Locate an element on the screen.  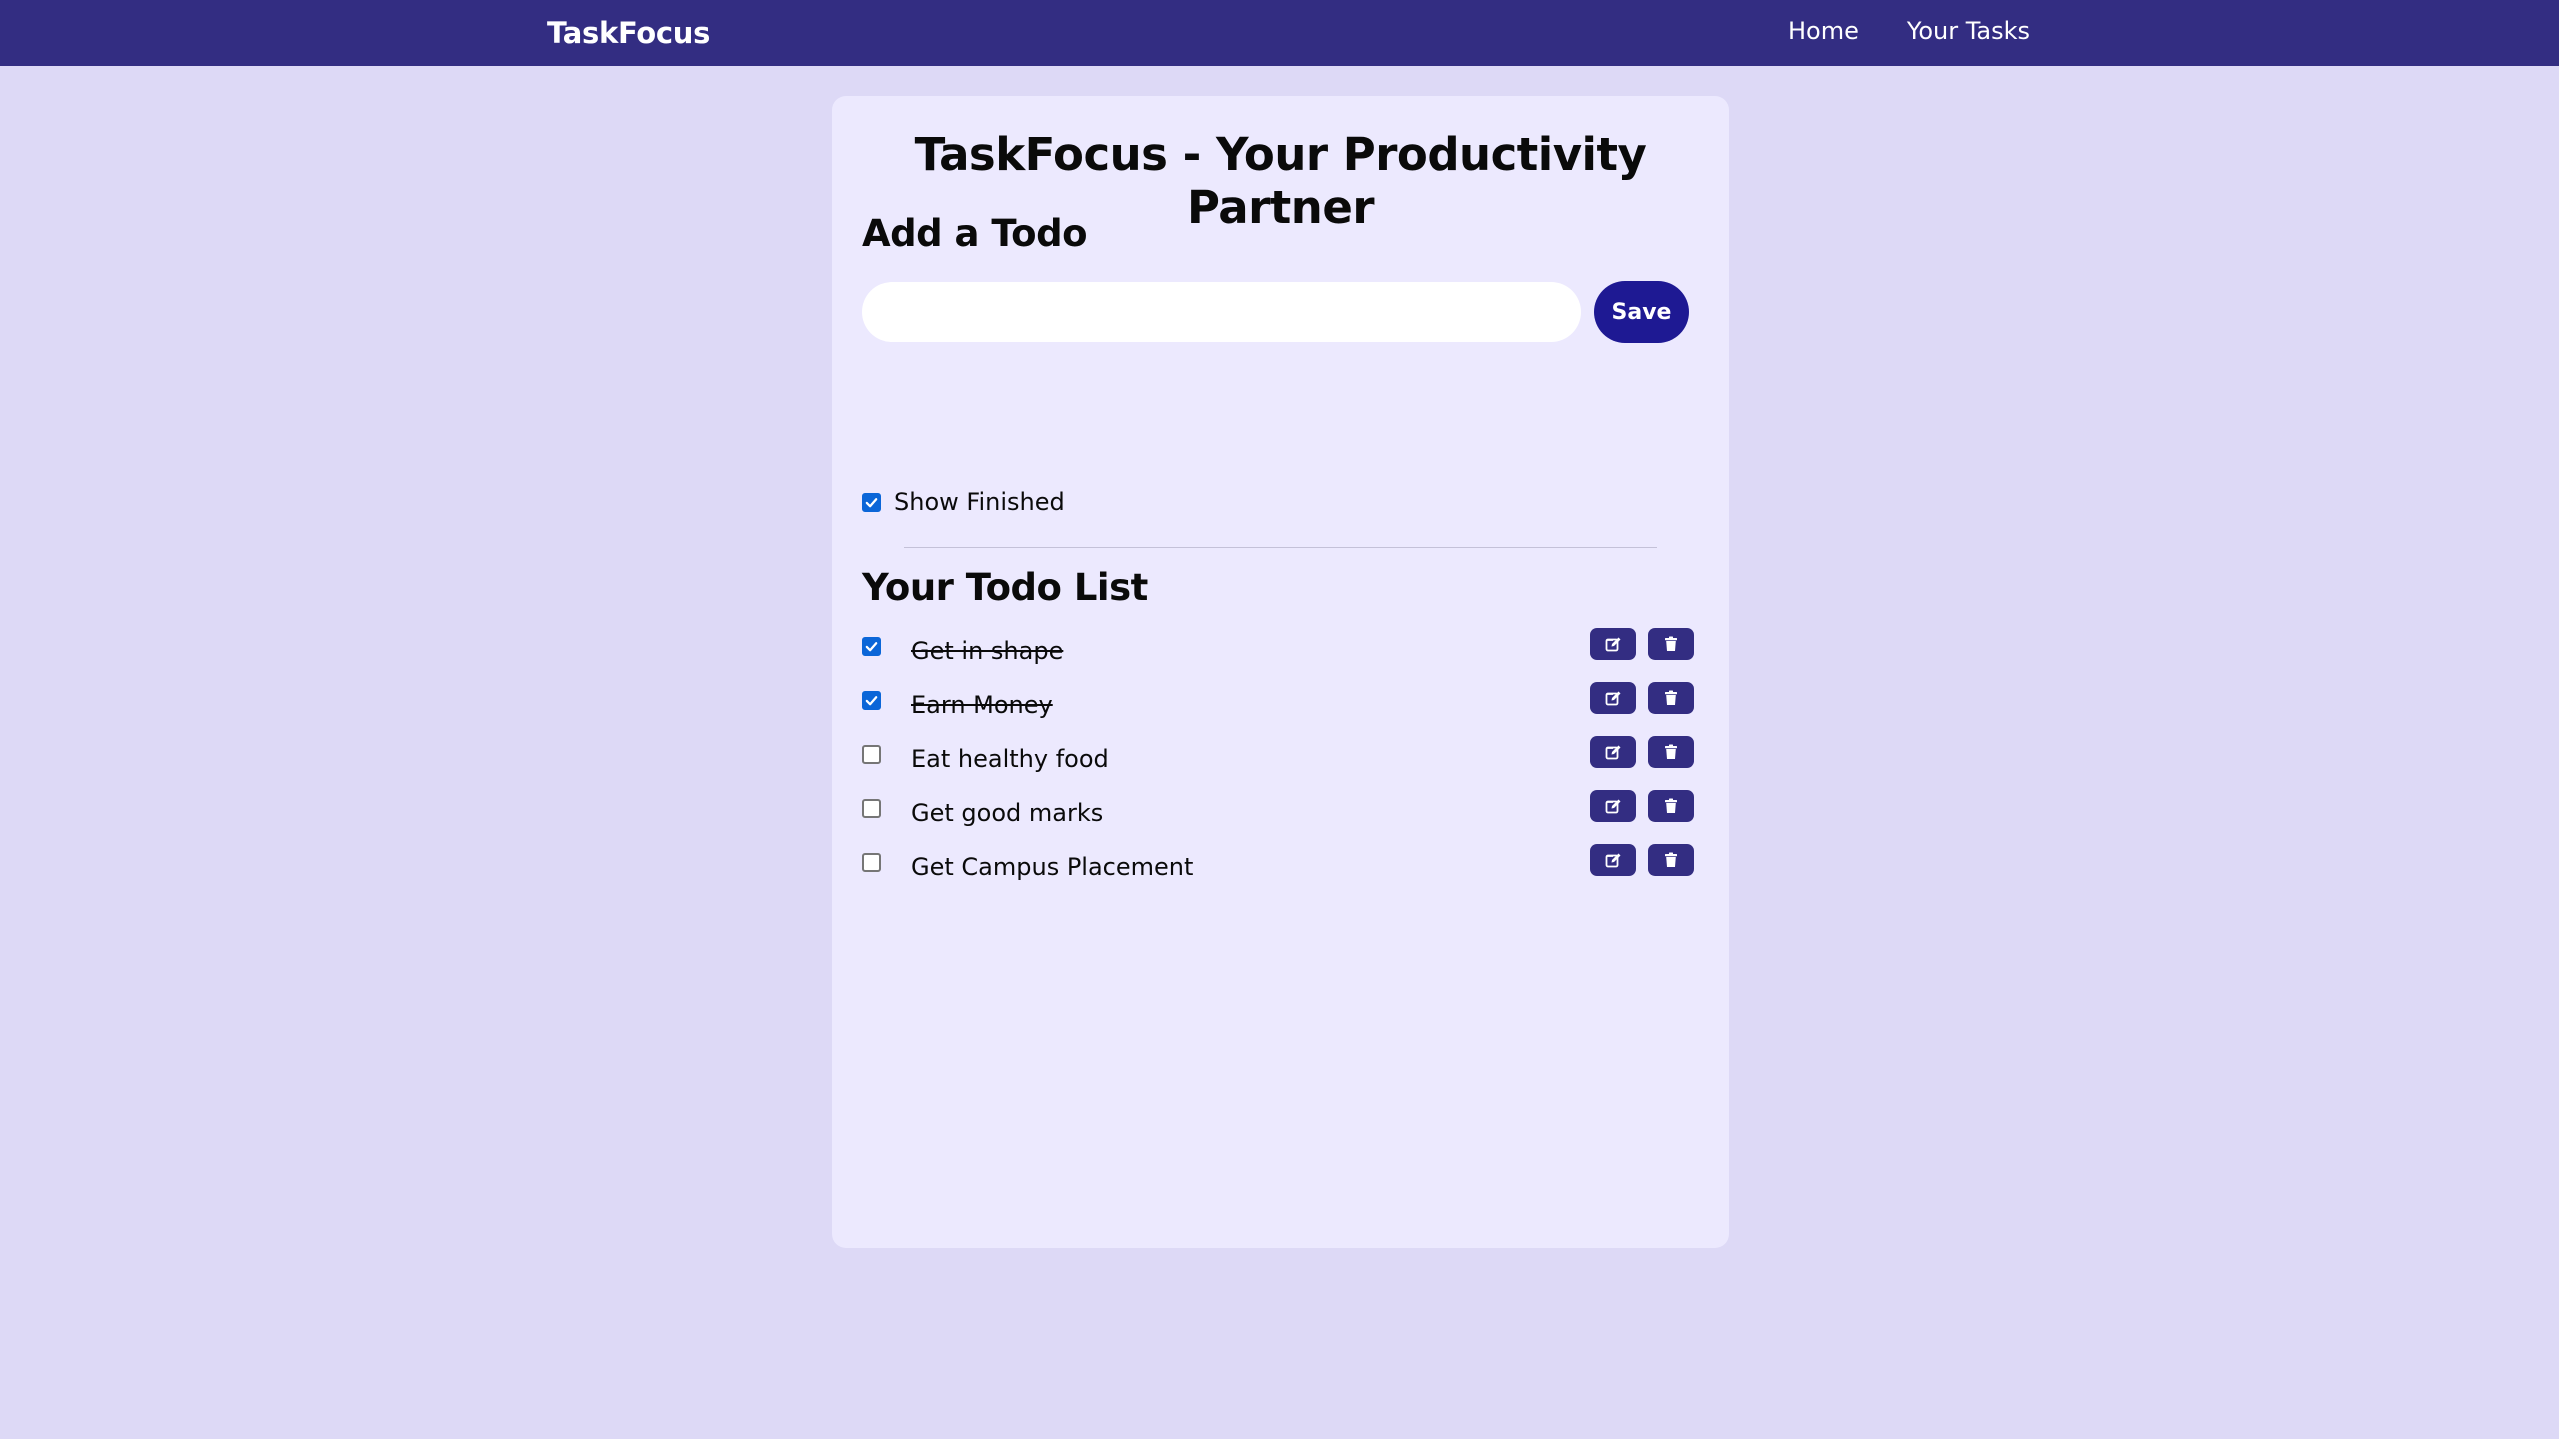
todo-list-heading: Your Todo List is located at coordinates (1005, 587).